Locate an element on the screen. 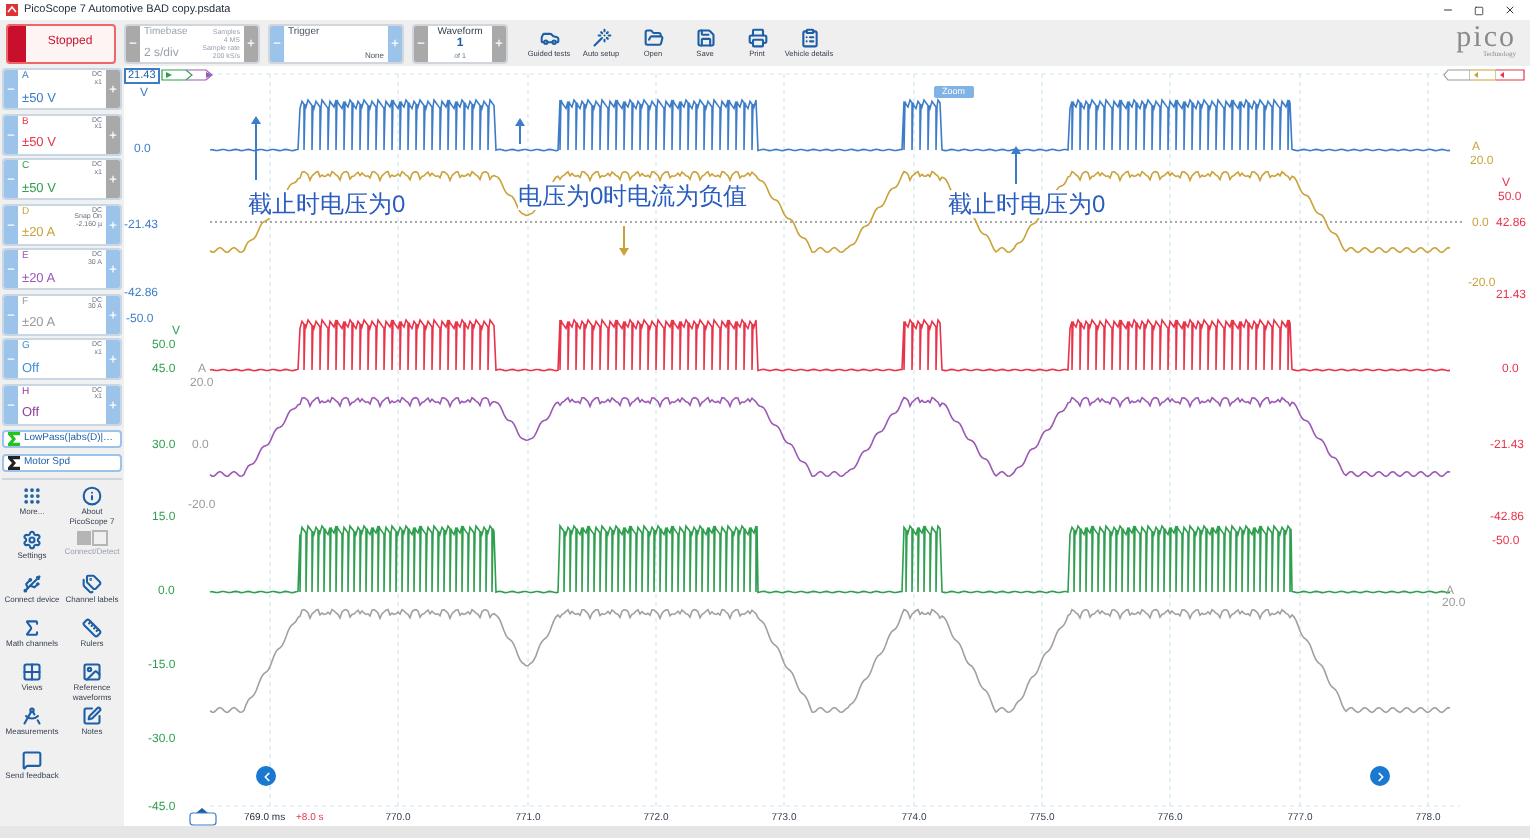 The image size is (1530, 838). minimize-icon is located at coordinates (1448, 10).